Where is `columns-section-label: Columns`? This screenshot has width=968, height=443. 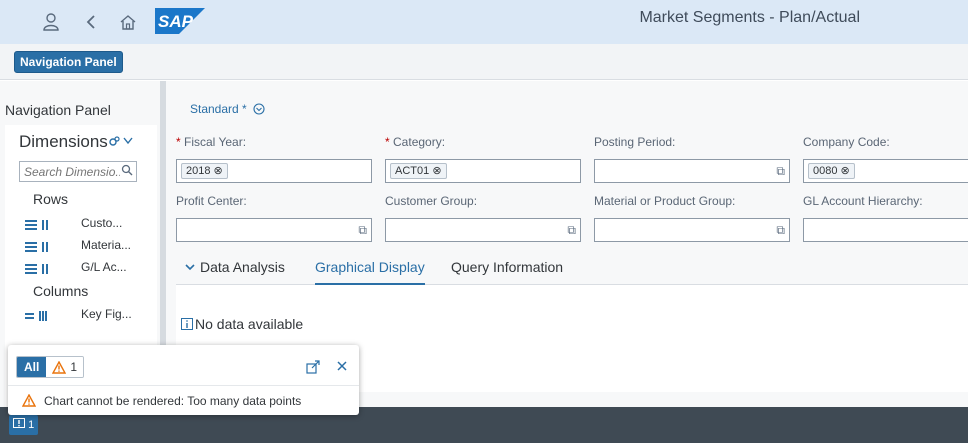
columns-section-label: Columns is located at coordinates (61, 291).